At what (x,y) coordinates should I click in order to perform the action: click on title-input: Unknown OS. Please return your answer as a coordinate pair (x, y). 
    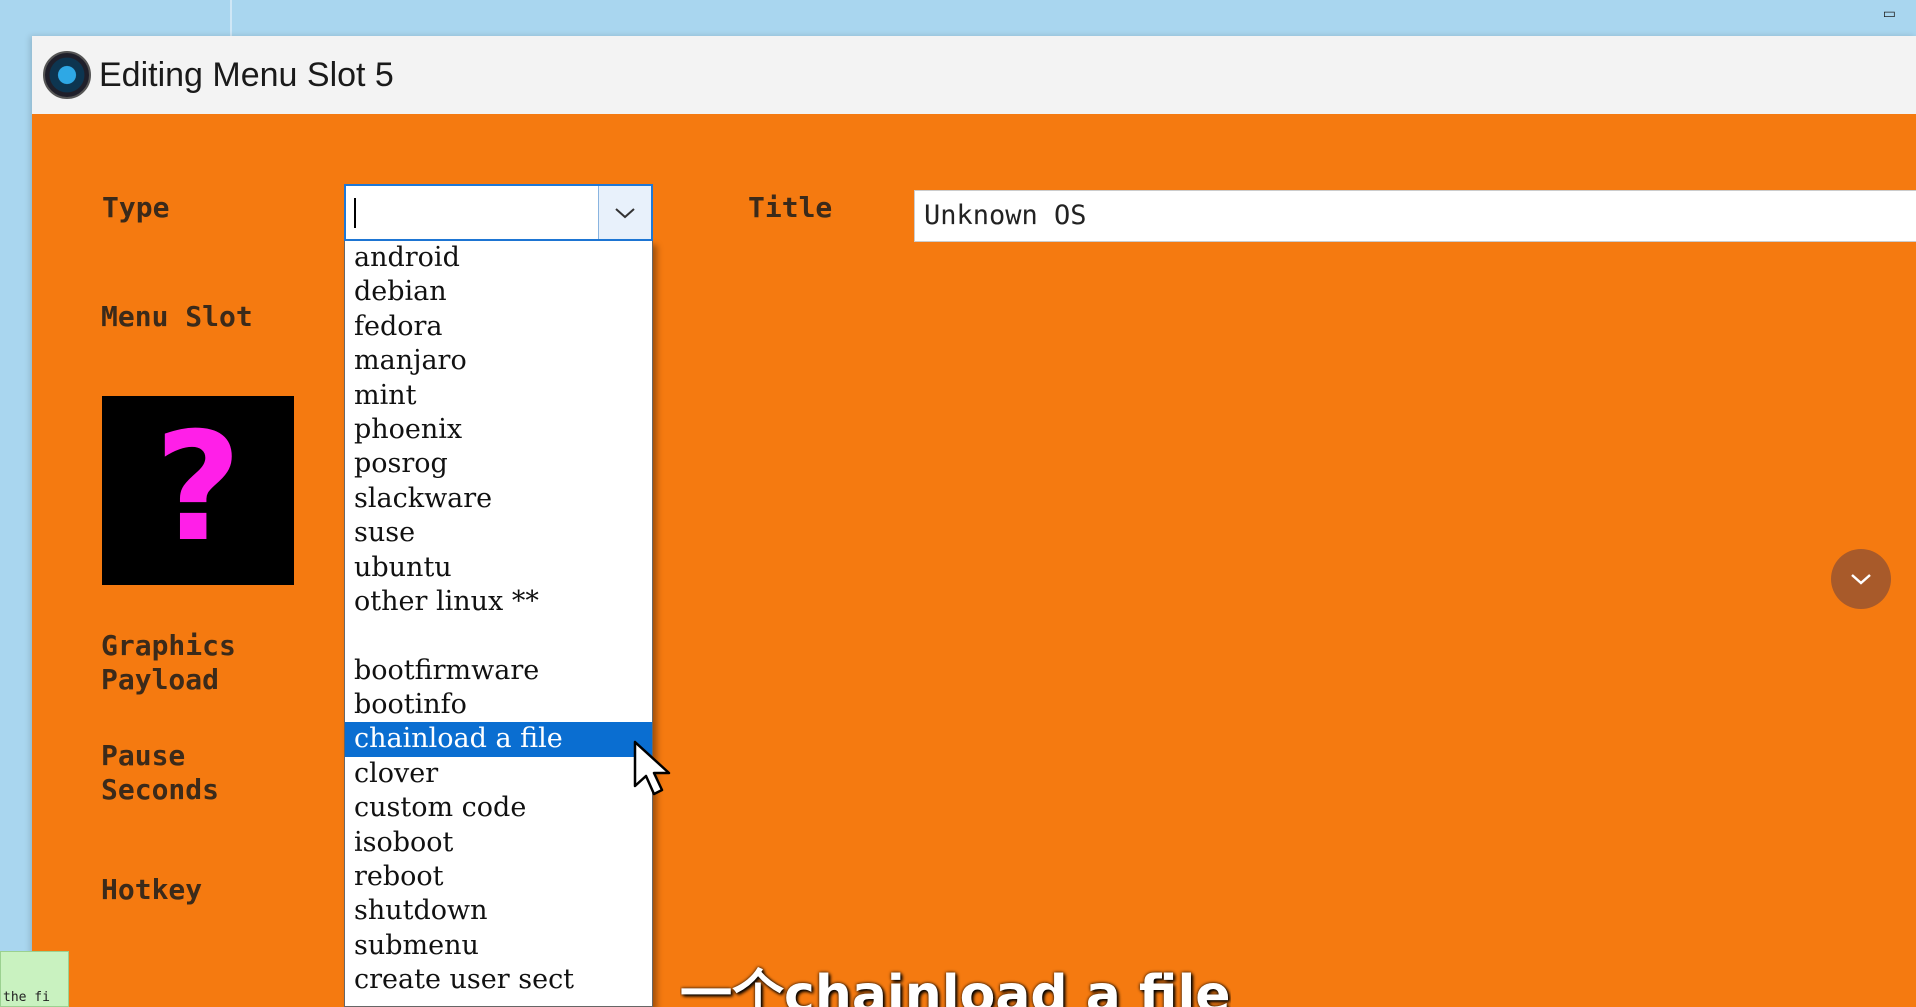
    Looking at the image, I should click on (1415, 216).